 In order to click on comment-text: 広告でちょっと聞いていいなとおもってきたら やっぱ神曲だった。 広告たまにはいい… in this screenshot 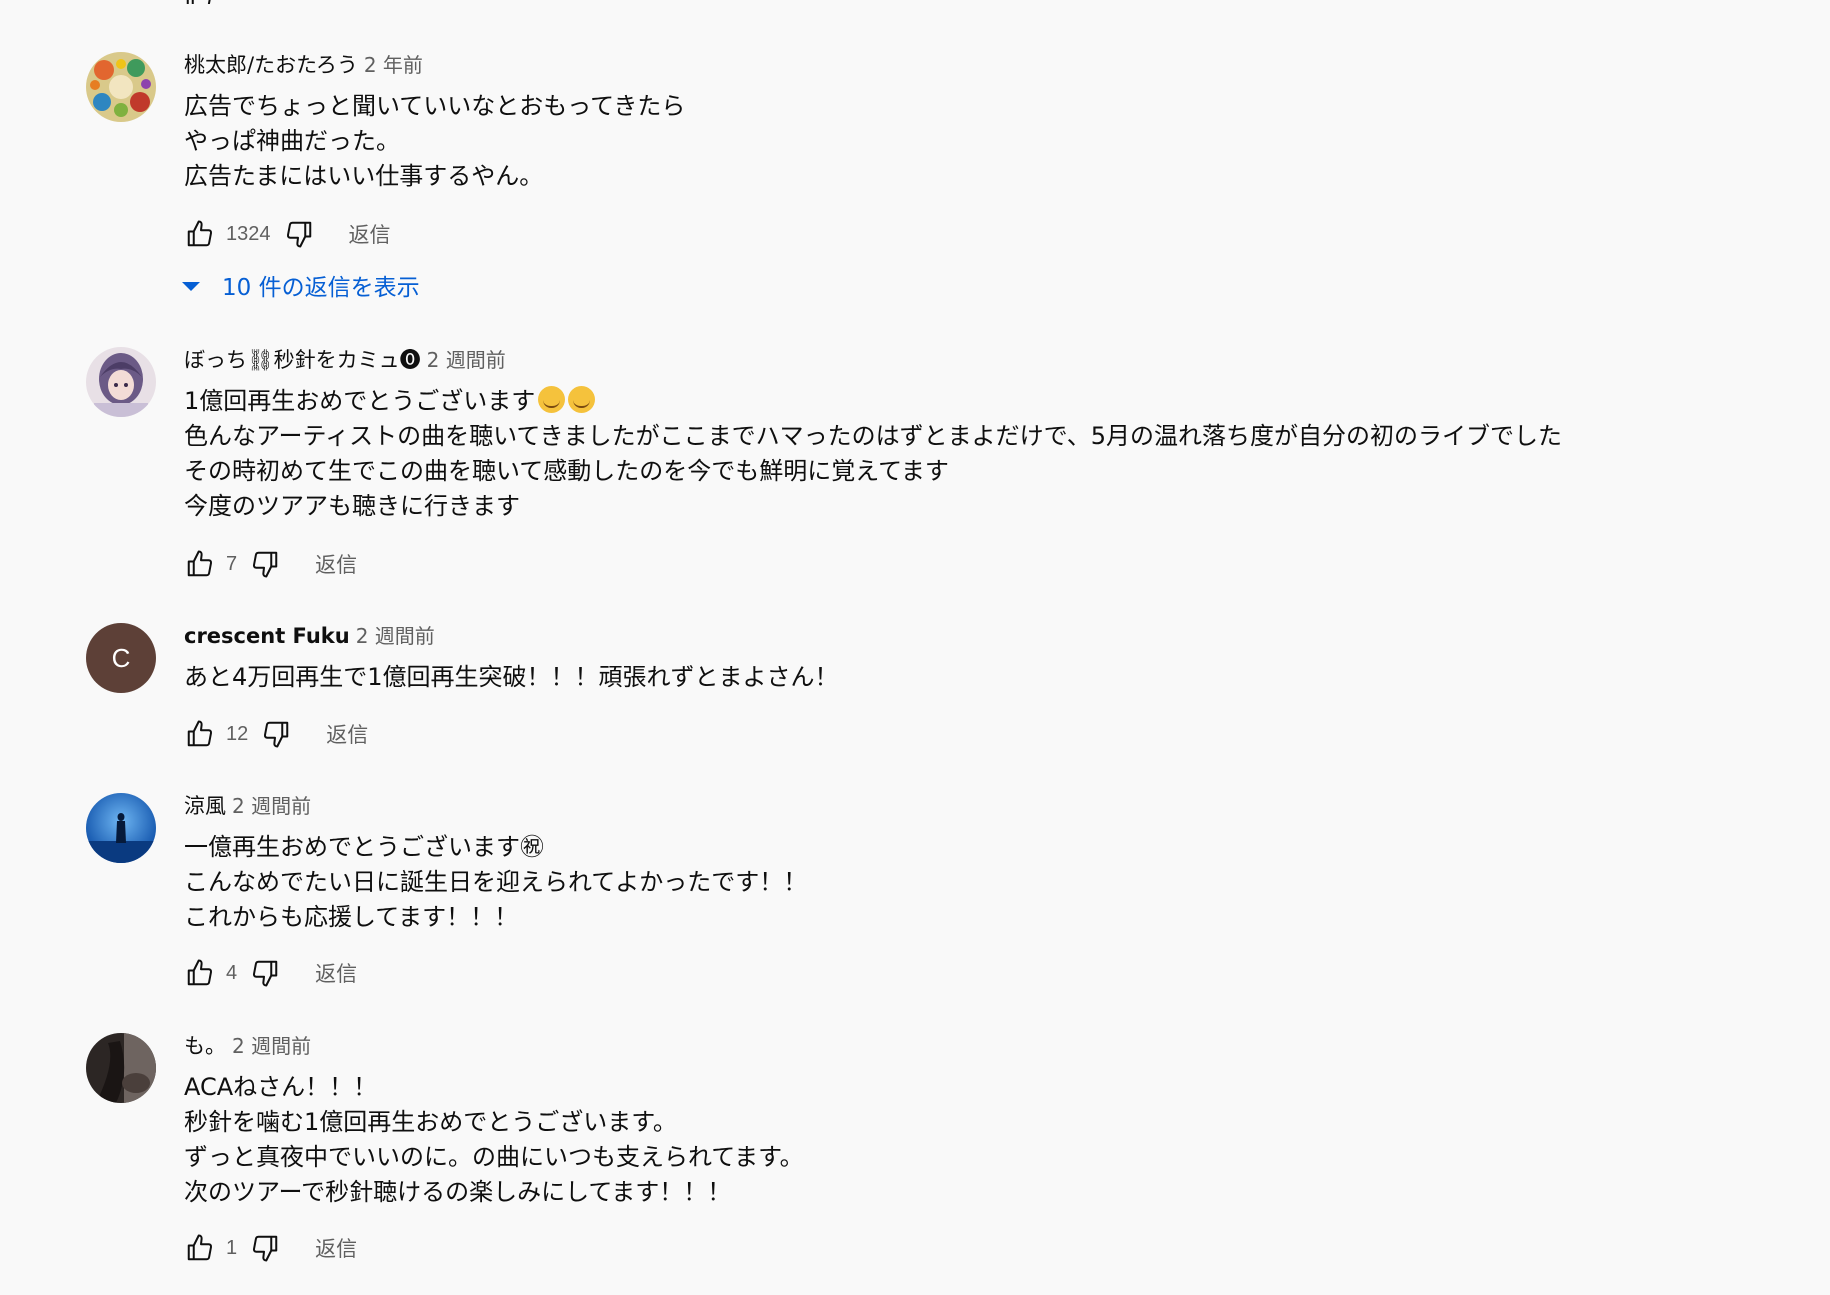, I will do `click(434, 141)`.